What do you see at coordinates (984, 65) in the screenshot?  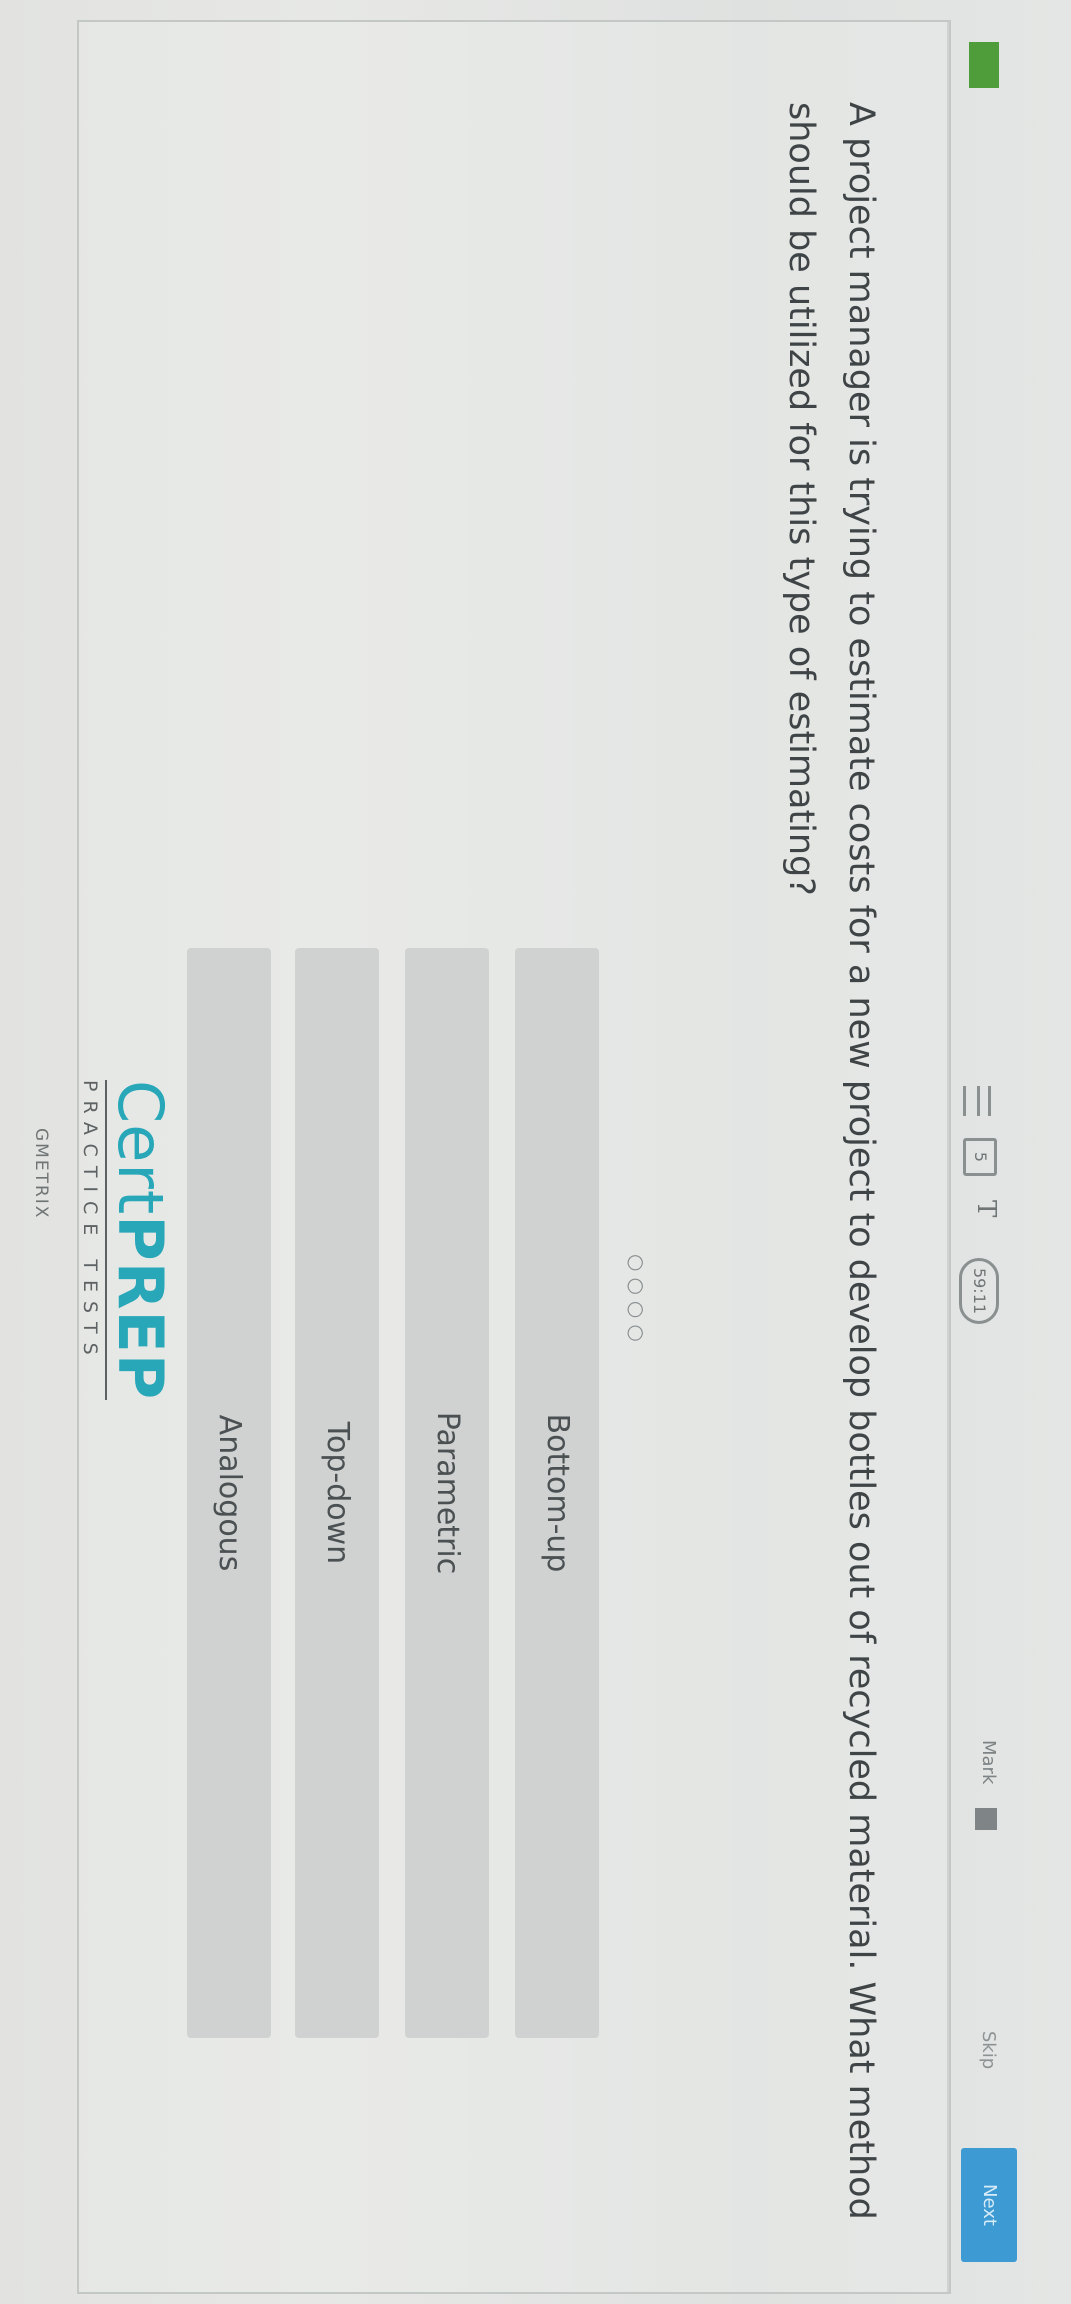 I see `progress-indicator` at bounding box center [984, 65].